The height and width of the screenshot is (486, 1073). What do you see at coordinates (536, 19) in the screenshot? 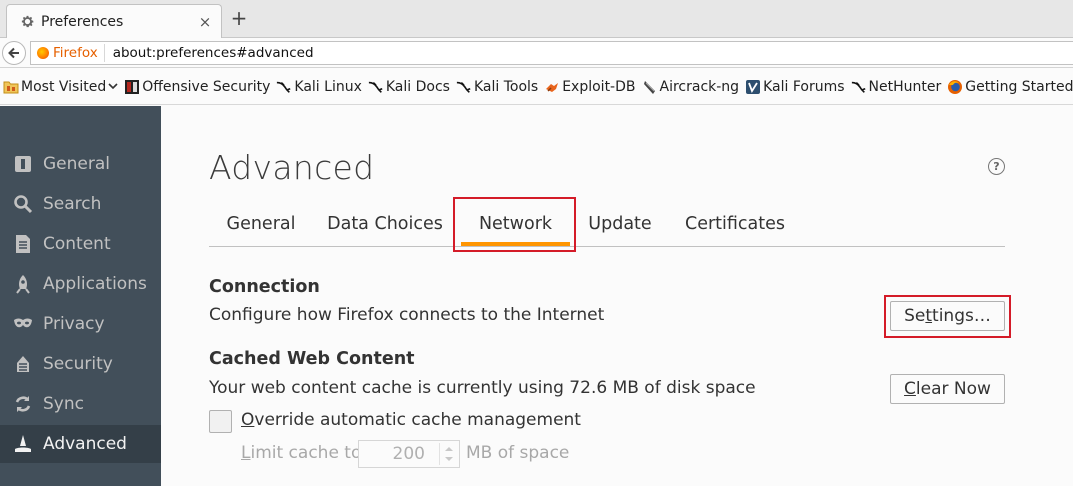
I see `tab-strip: Preferences × +` at bounding box center [536, 19].